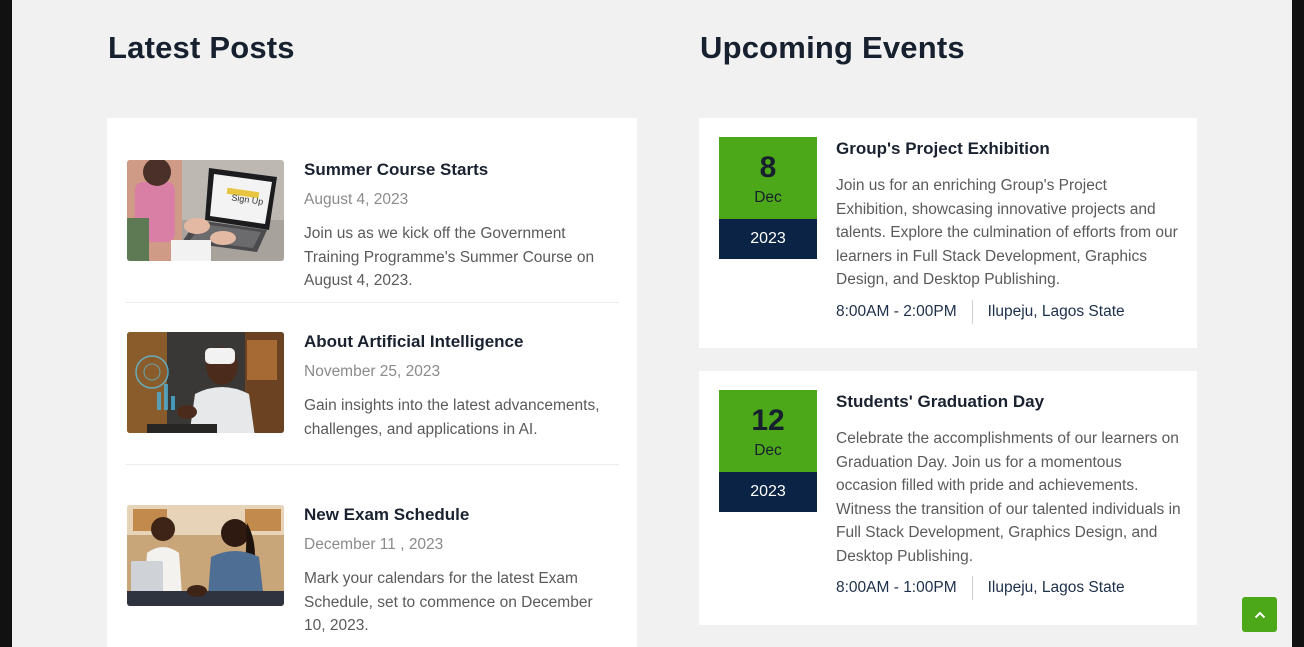  I want to click on chevron-up-icon, so click(1260, 615).